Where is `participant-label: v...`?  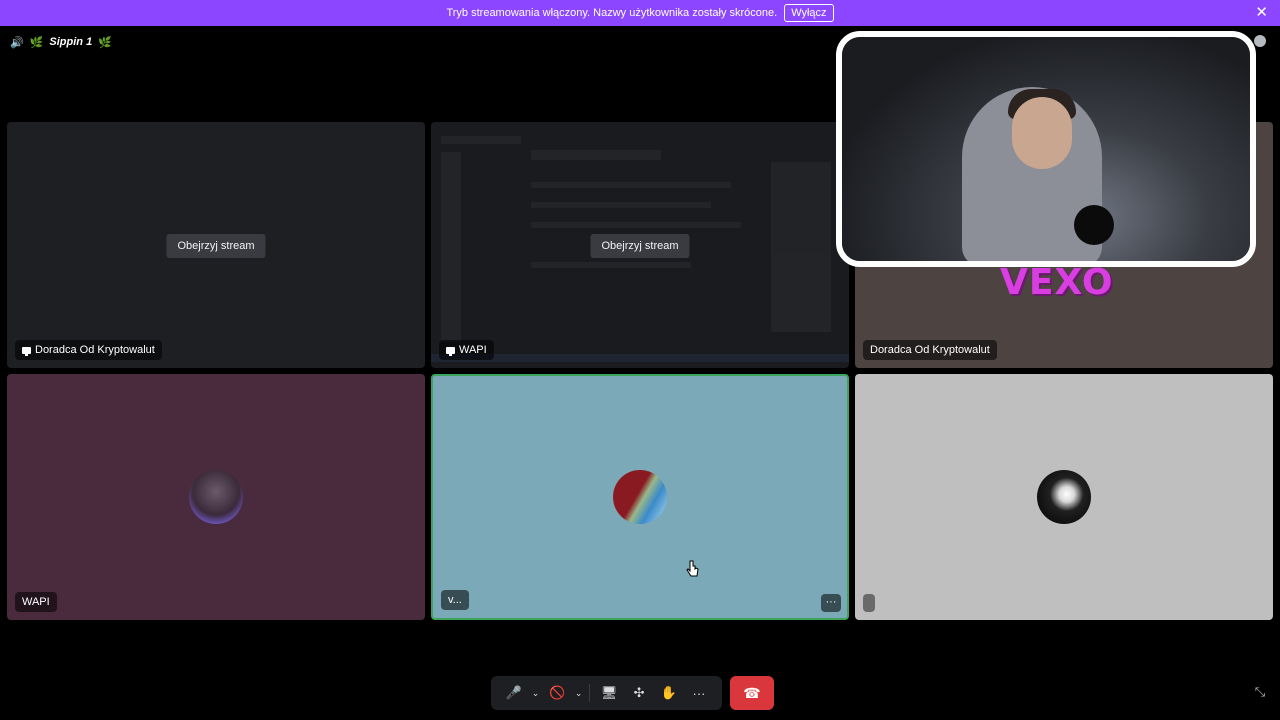
participant-label: v... is located at coordinates (455, 600).